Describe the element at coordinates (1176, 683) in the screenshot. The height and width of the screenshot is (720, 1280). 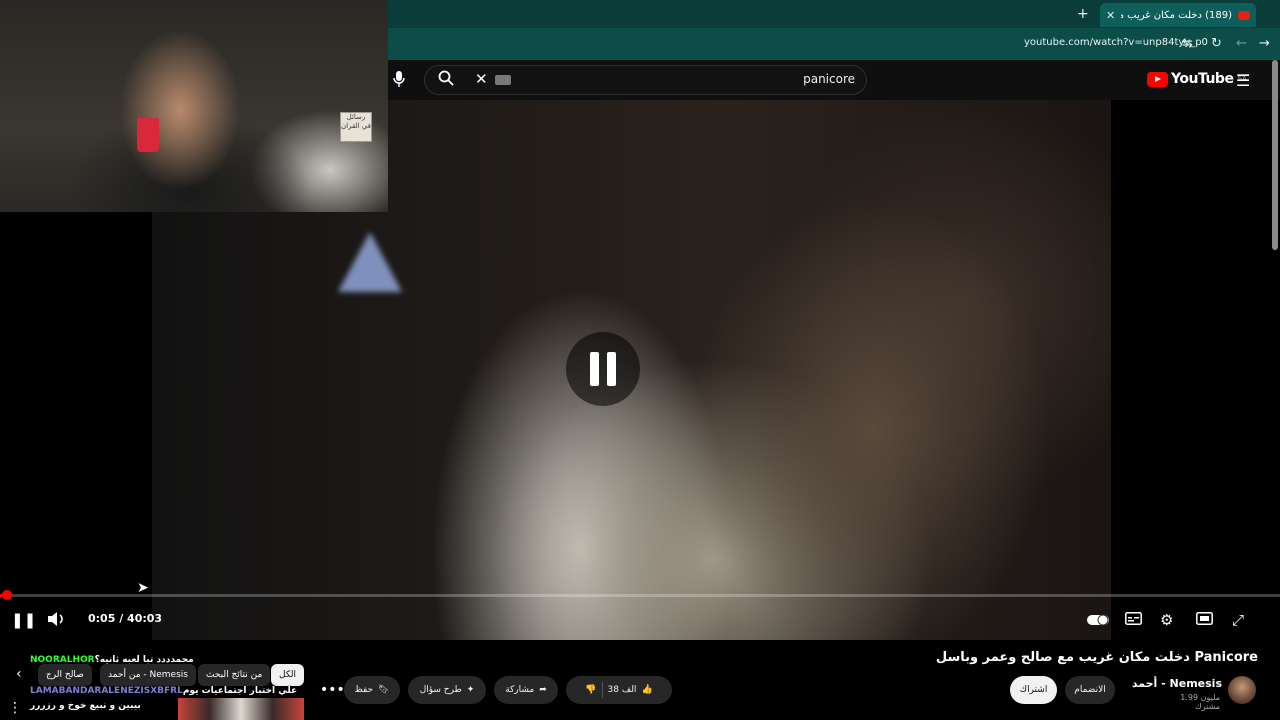
I see `channel-name: أحمد - Nemesis` at that location.